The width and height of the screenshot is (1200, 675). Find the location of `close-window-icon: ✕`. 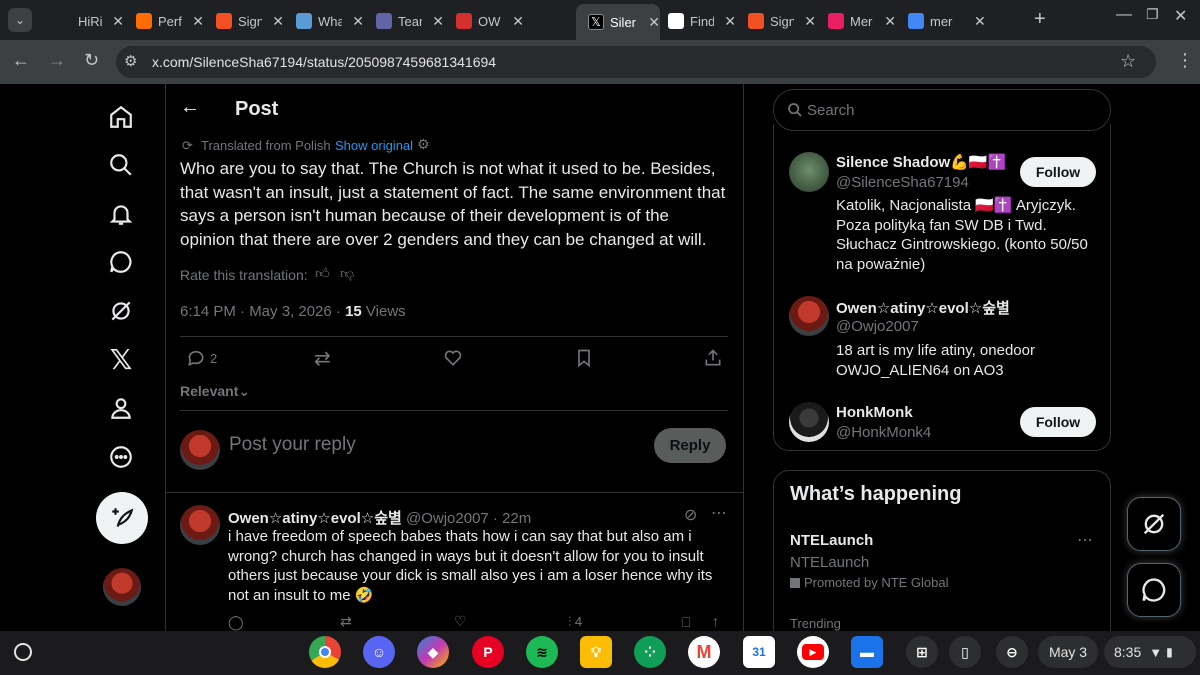

close-window-icon: ✕ is located at coordinates (1180, 16).